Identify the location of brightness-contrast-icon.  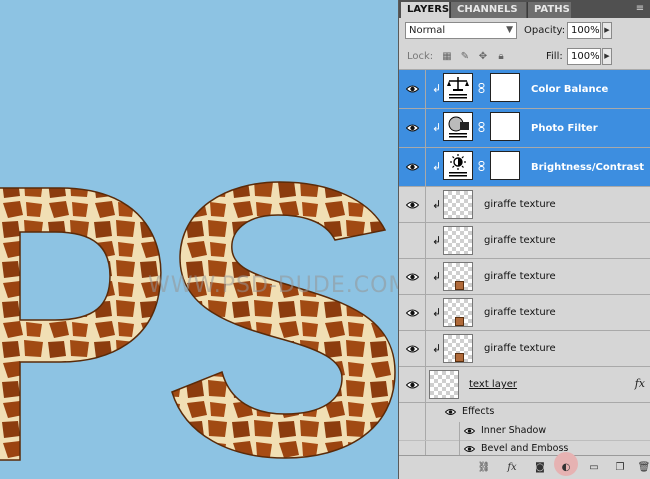
(458, 165).